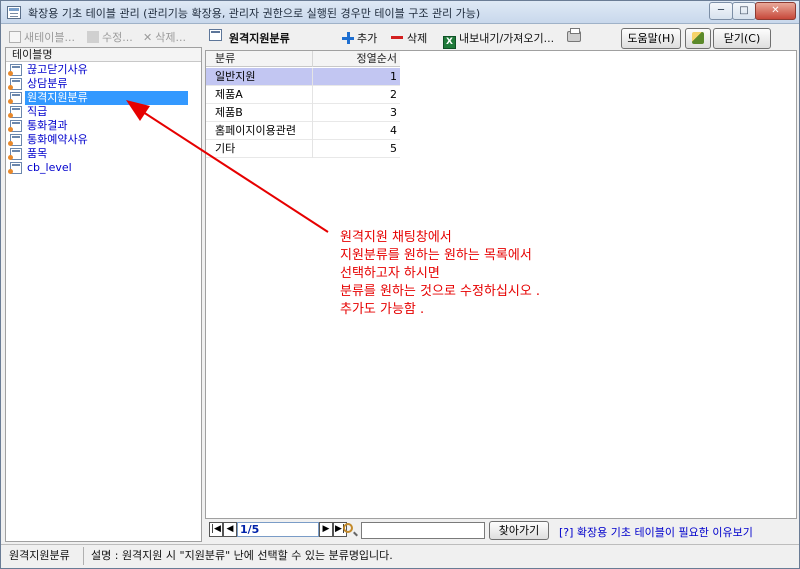 This screenshot has height=569, width=800. Describe the element at coordinates (312, 59) in the screenshot. I see `column-divider` at that location.